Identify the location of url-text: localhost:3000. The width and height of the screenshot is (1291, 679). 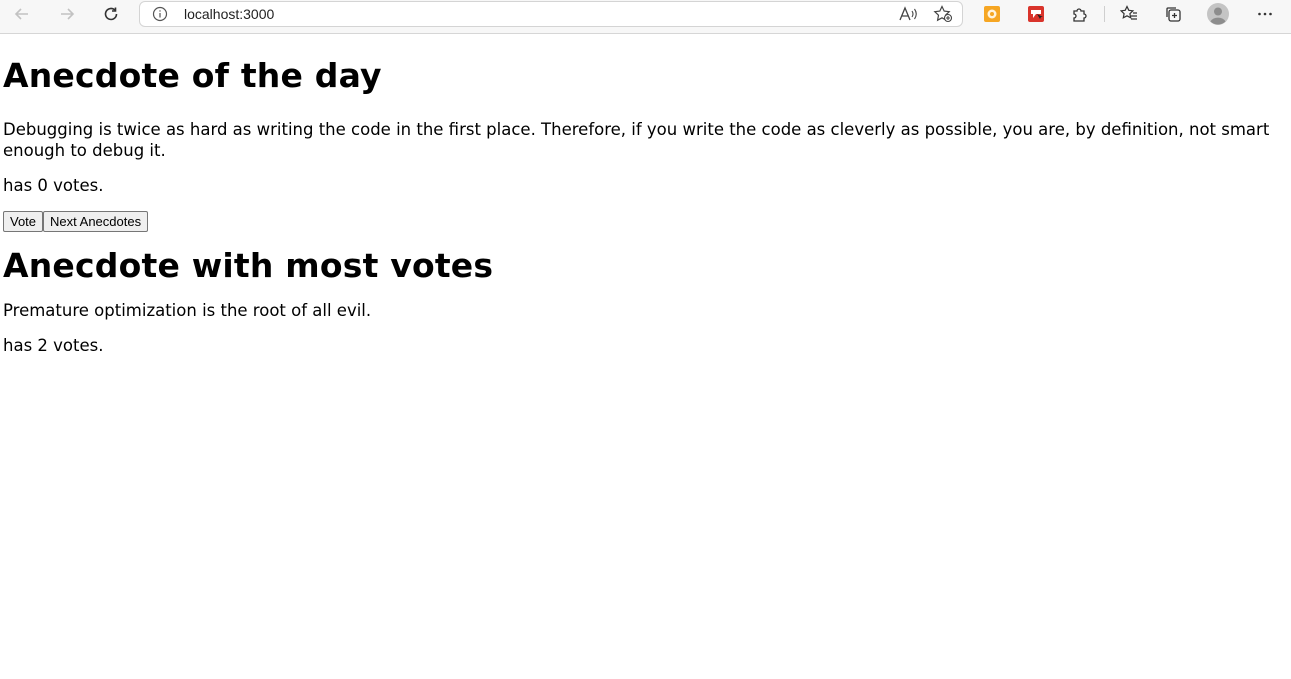
(229, 14).